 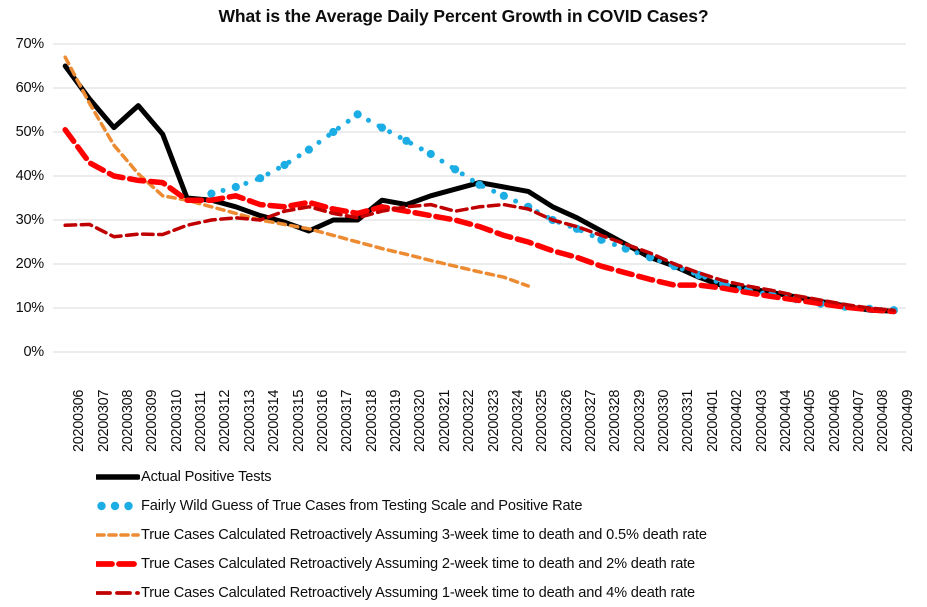 What do you see at coordinates (420, 420) in the screenshot?
I see `x-axis-tick-label: 20200320` at bounding box center [420, 420].